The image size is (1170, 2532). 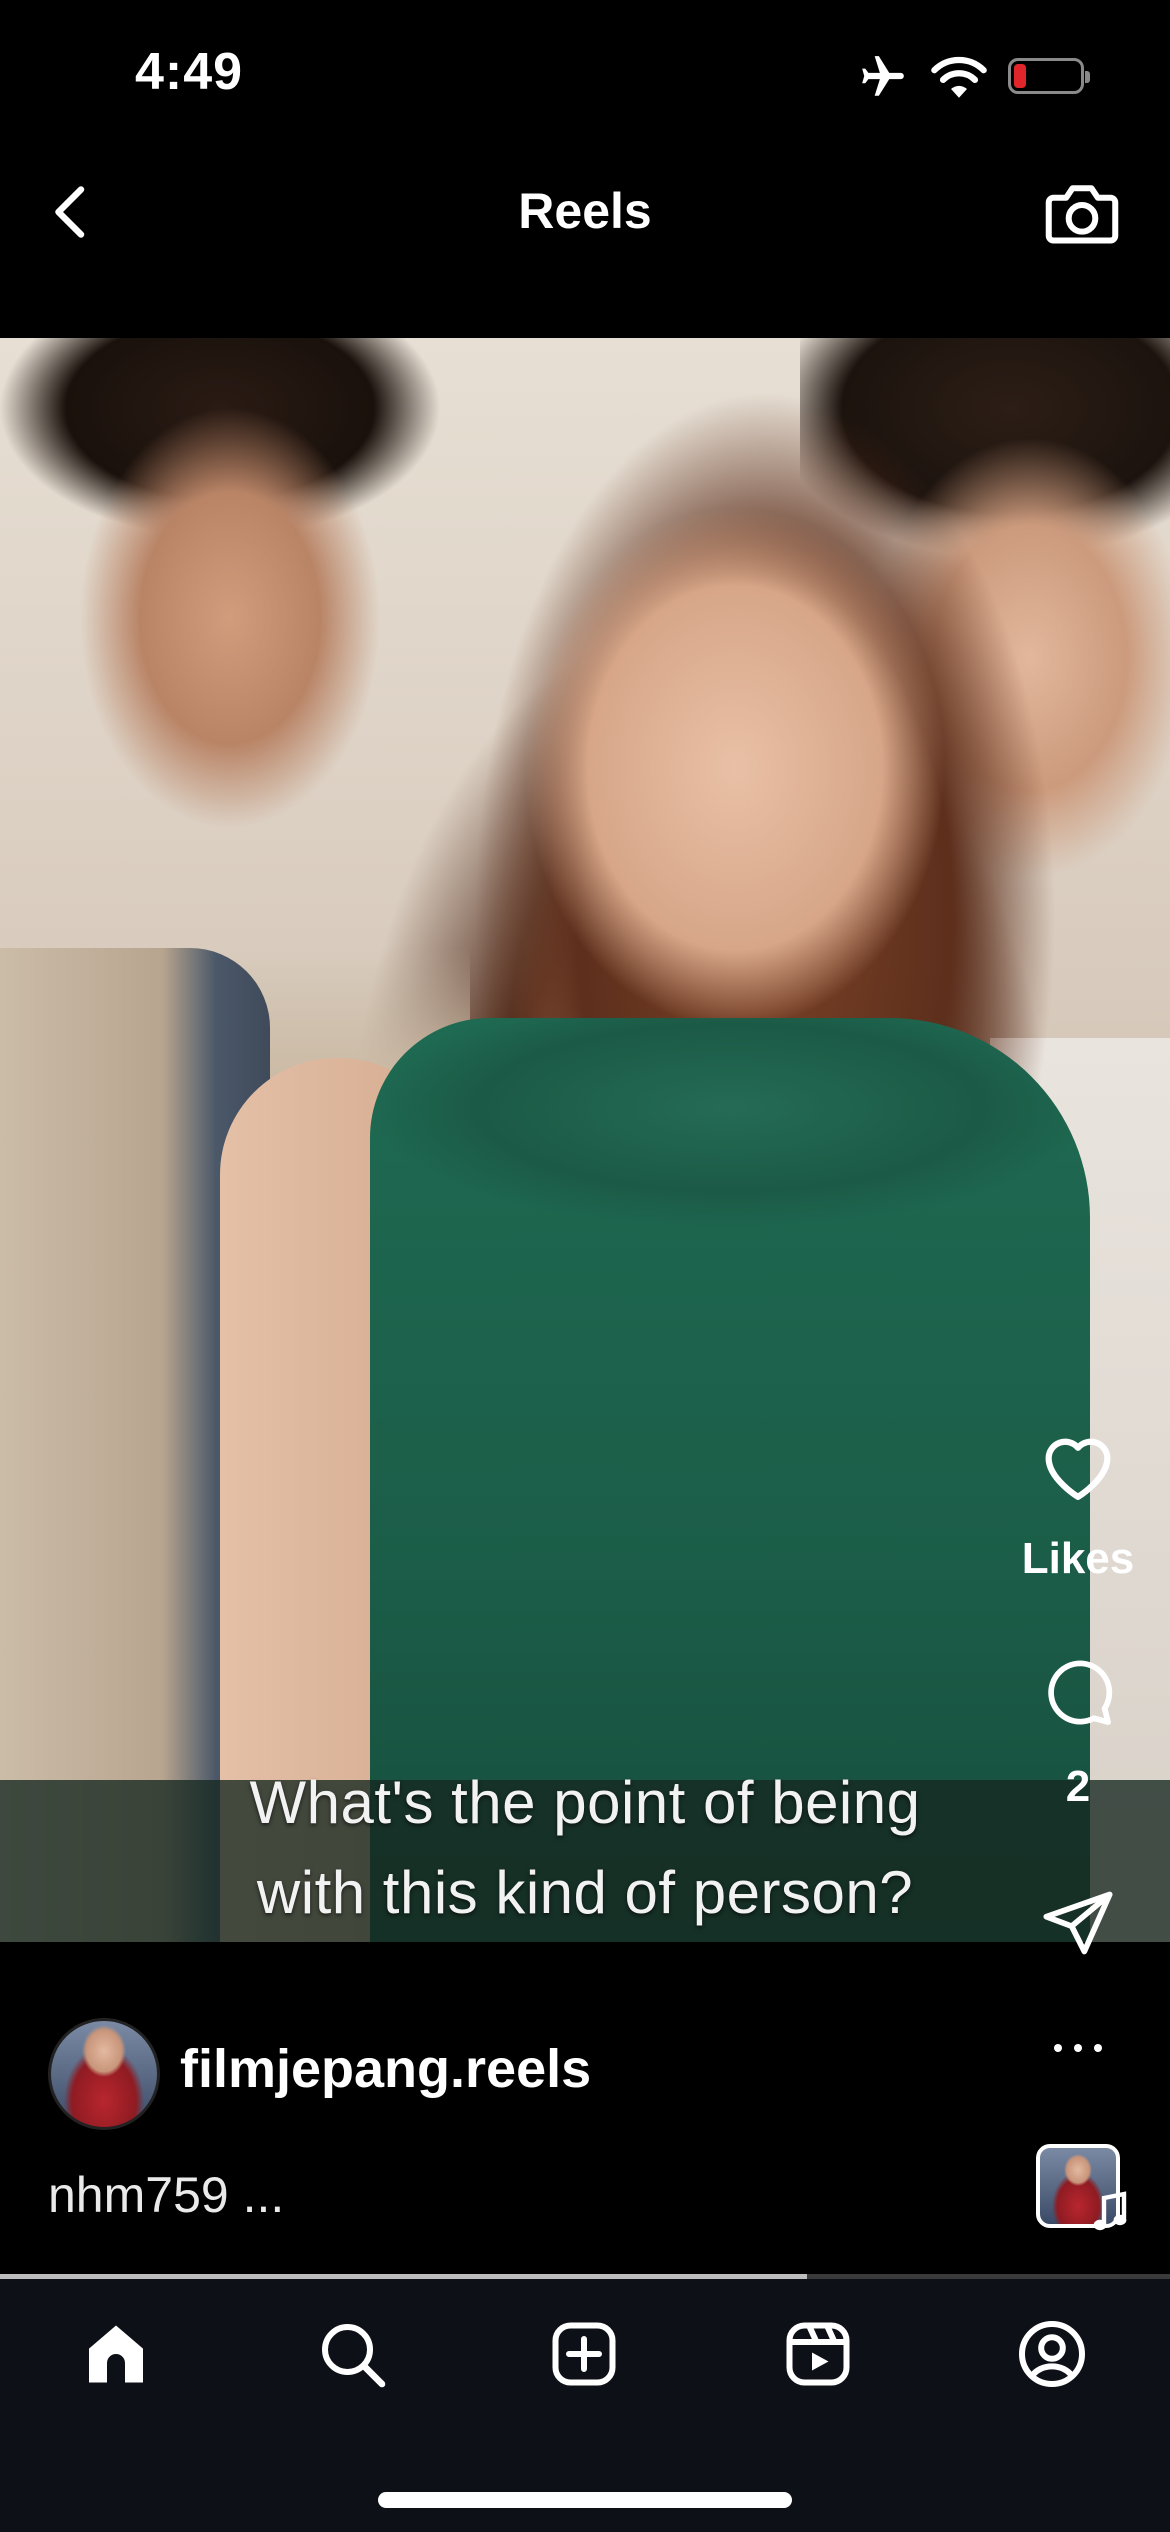 I want to click on plus-square-icon, so click(x=584, y=2354).